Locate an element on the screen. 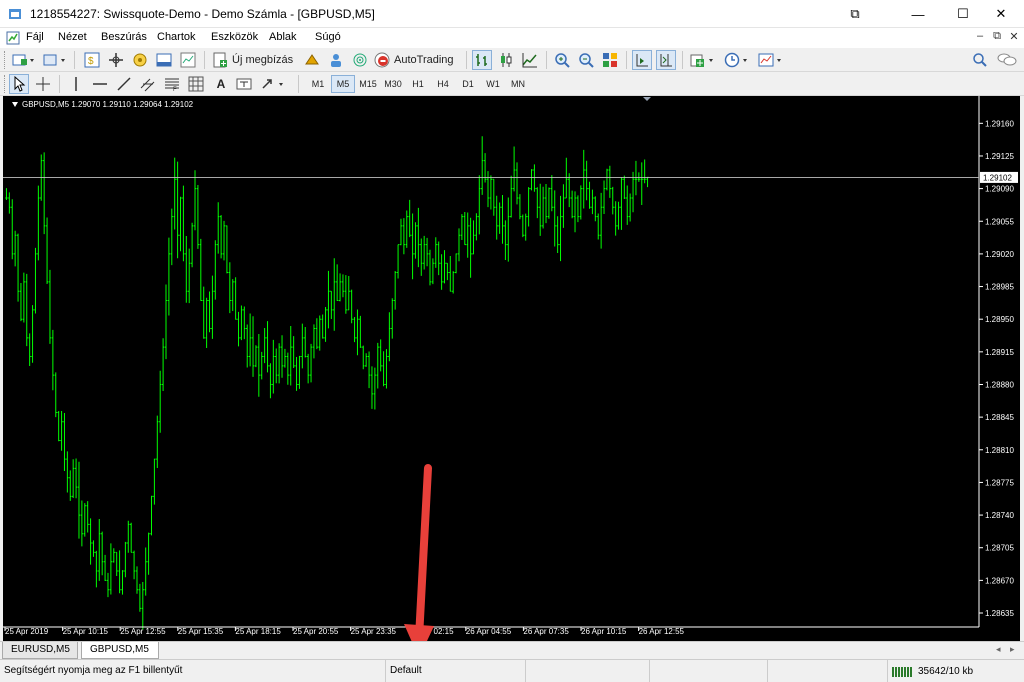 This screenshot has width=1024, height=682. strategy-tester-button is located at coordinates (188, 60).